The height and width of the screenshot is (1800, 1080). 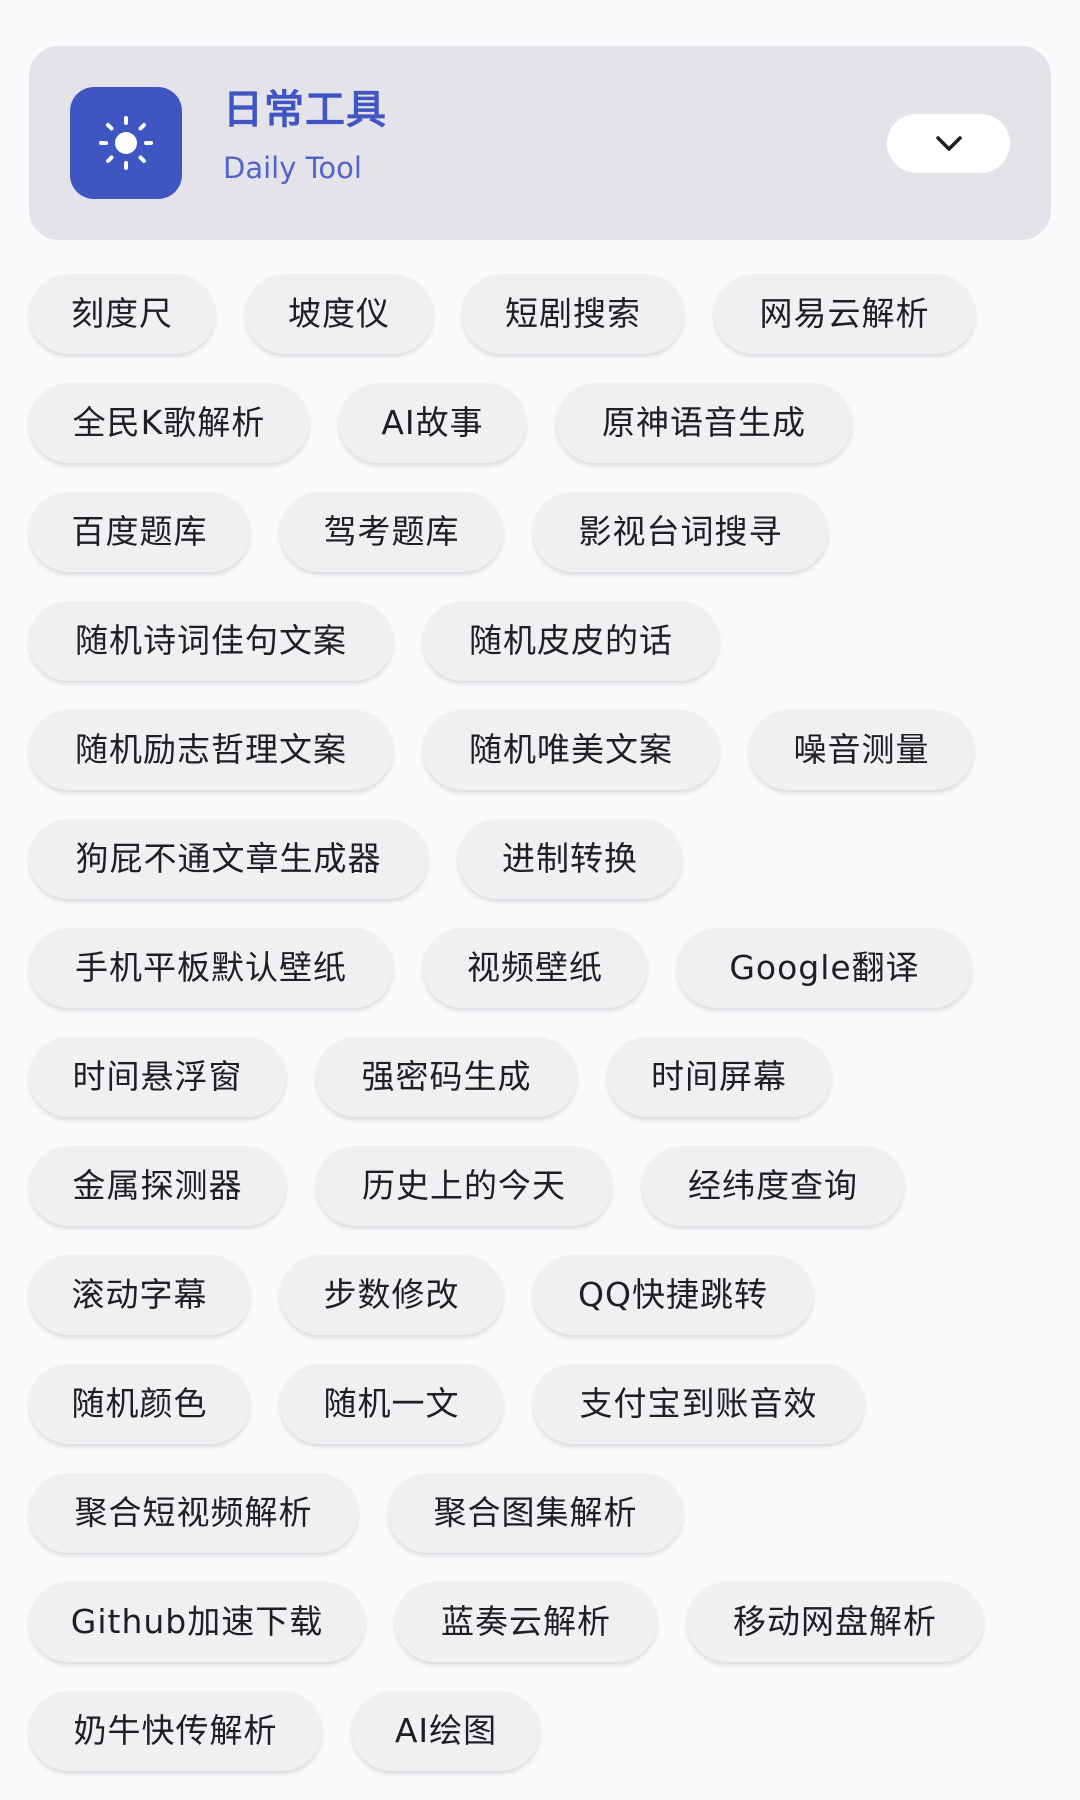 What do you see at coordinates (391, 532) in the screenshot?
I see `tool-chip: 驾考题库` at bounding box center [391, 532].